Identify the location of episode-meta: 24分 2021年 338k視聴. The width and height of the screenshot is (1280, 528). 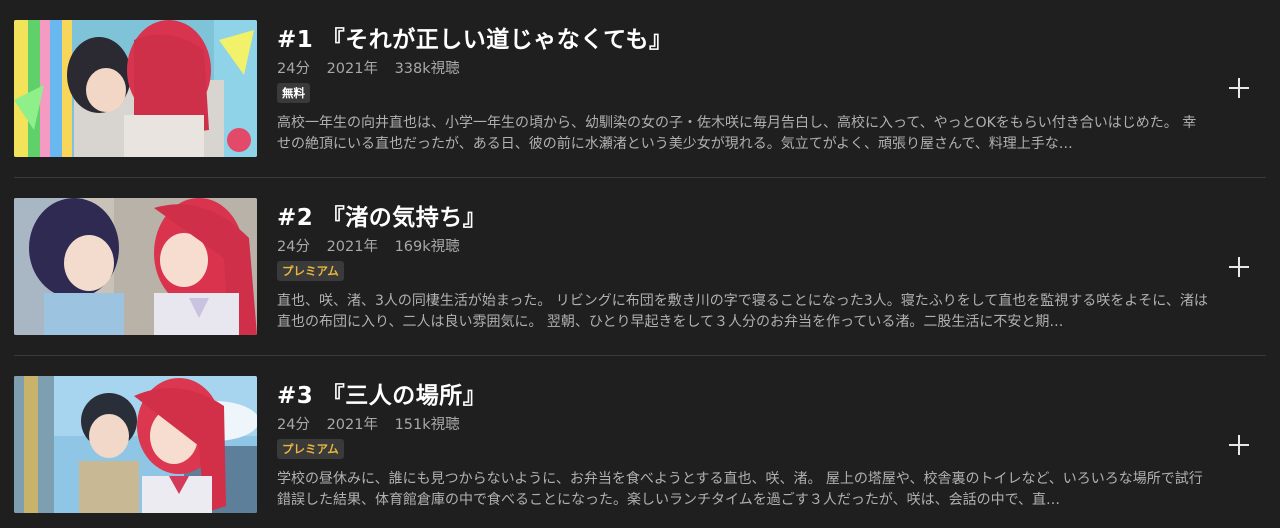
(374, 67).